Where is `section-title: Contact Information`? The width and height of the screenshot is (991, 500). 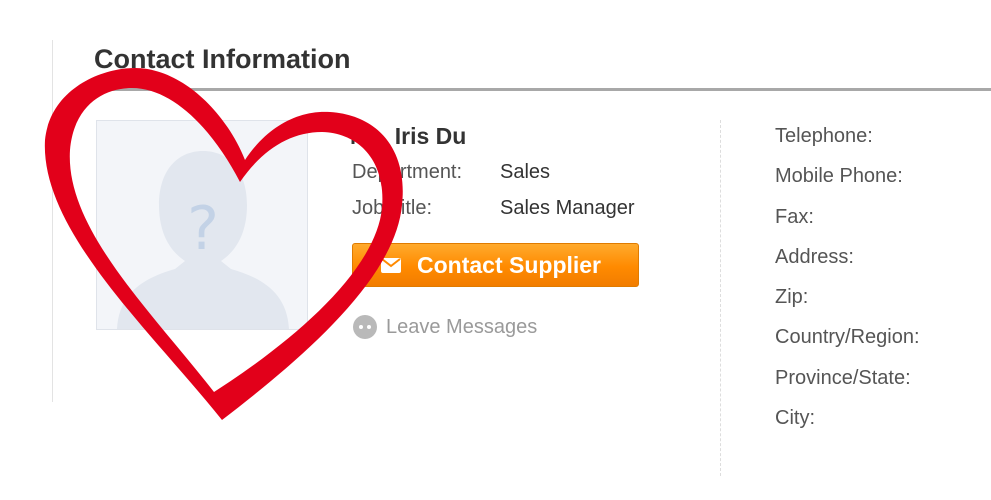 section-title: Contact Information is located at coordinates (222, 59).